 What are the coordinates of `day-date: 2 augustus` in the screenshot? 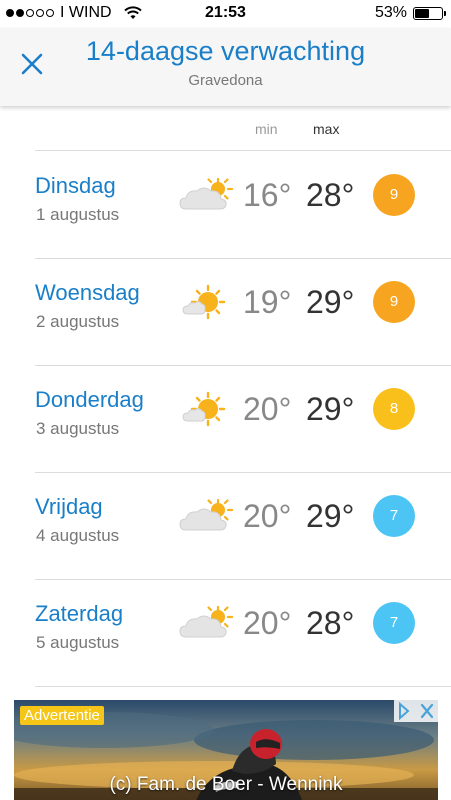 It's located at (78, 321).